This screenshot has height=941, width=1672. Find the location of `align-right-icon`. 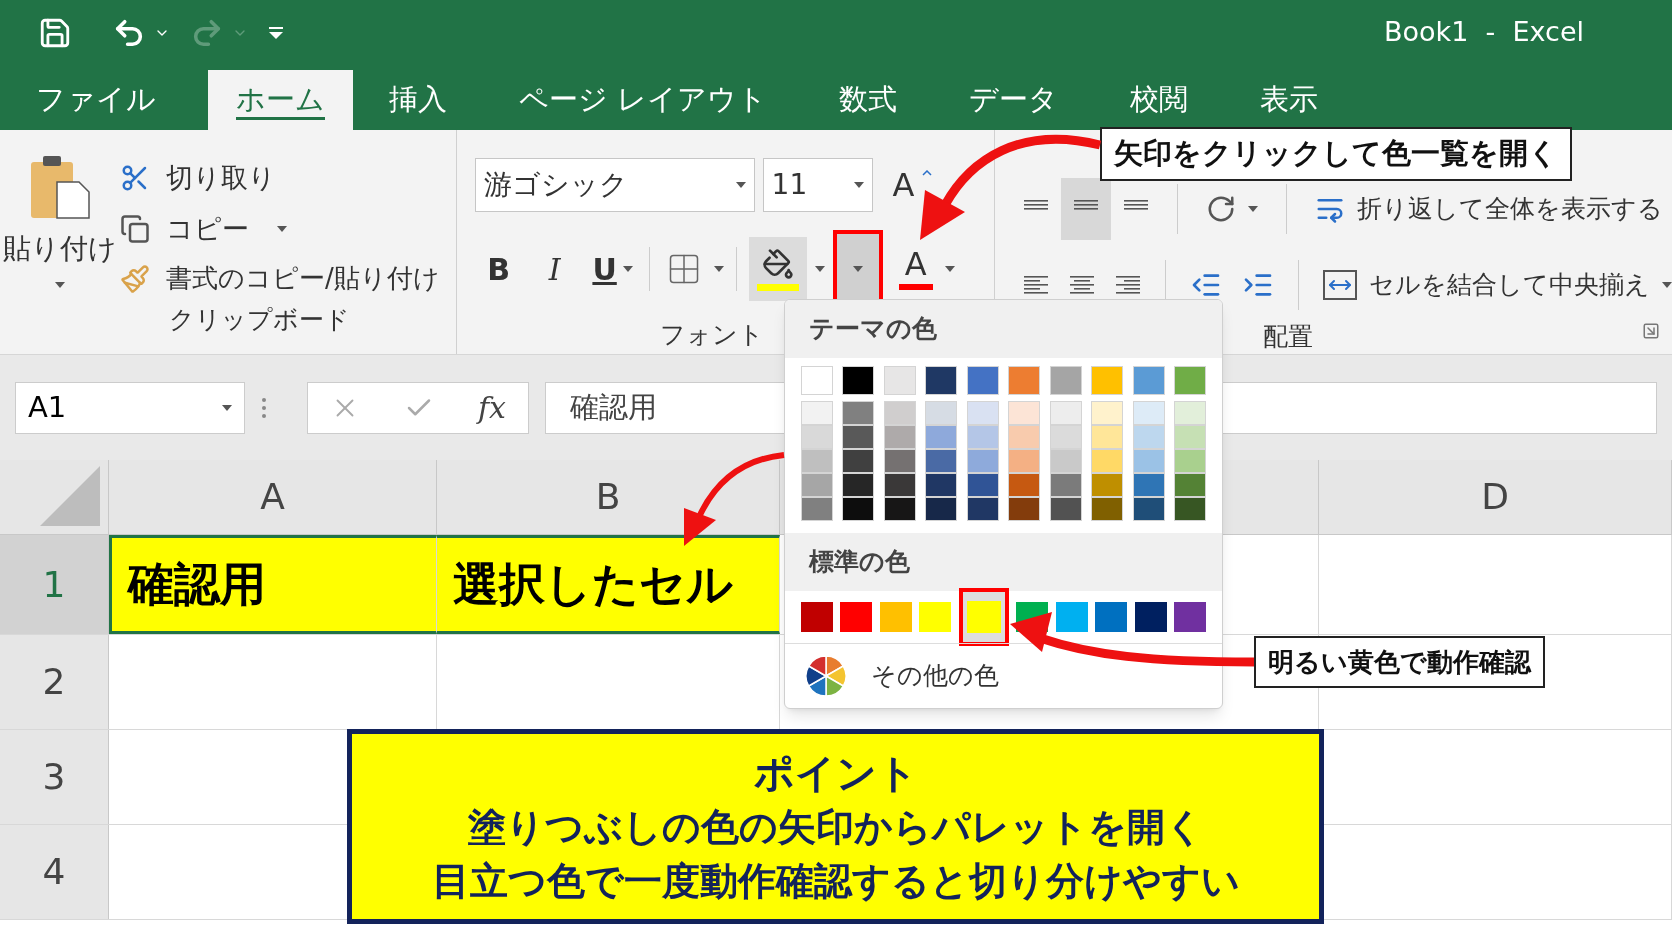

align-right-icon is located at coordinates (1128, 285).